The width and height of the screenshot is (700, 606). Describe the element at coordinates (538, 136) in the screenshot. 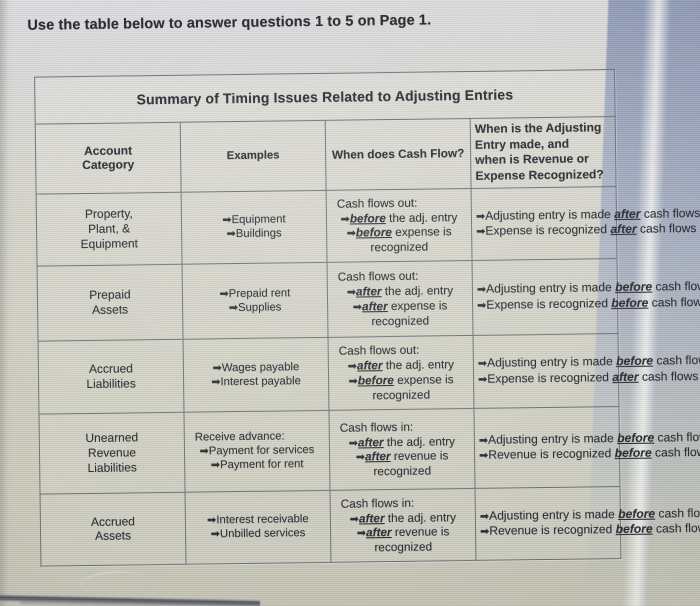

I see `header-adjusting-entry-line1: When is the Adjusting Entry made, and` at that location.